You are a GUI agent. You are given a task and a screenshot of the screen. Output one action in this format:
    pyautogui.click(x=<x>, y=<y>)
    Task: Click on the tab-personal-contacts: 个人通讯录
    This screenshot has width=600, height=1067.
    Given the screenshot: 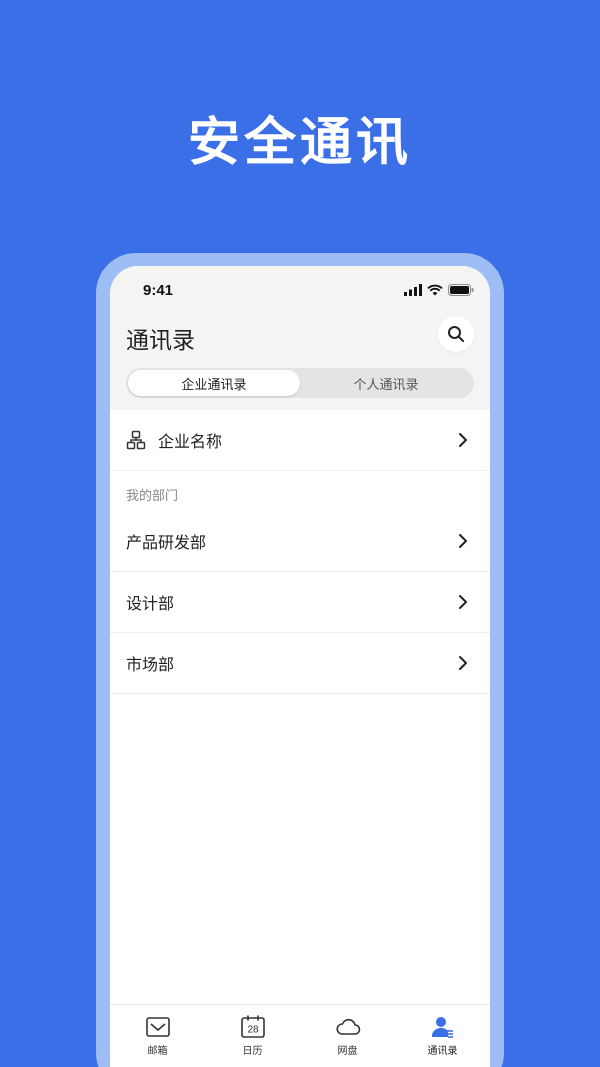 What is the action you would take?
    pyautogui.click(x=386, y=383)
    